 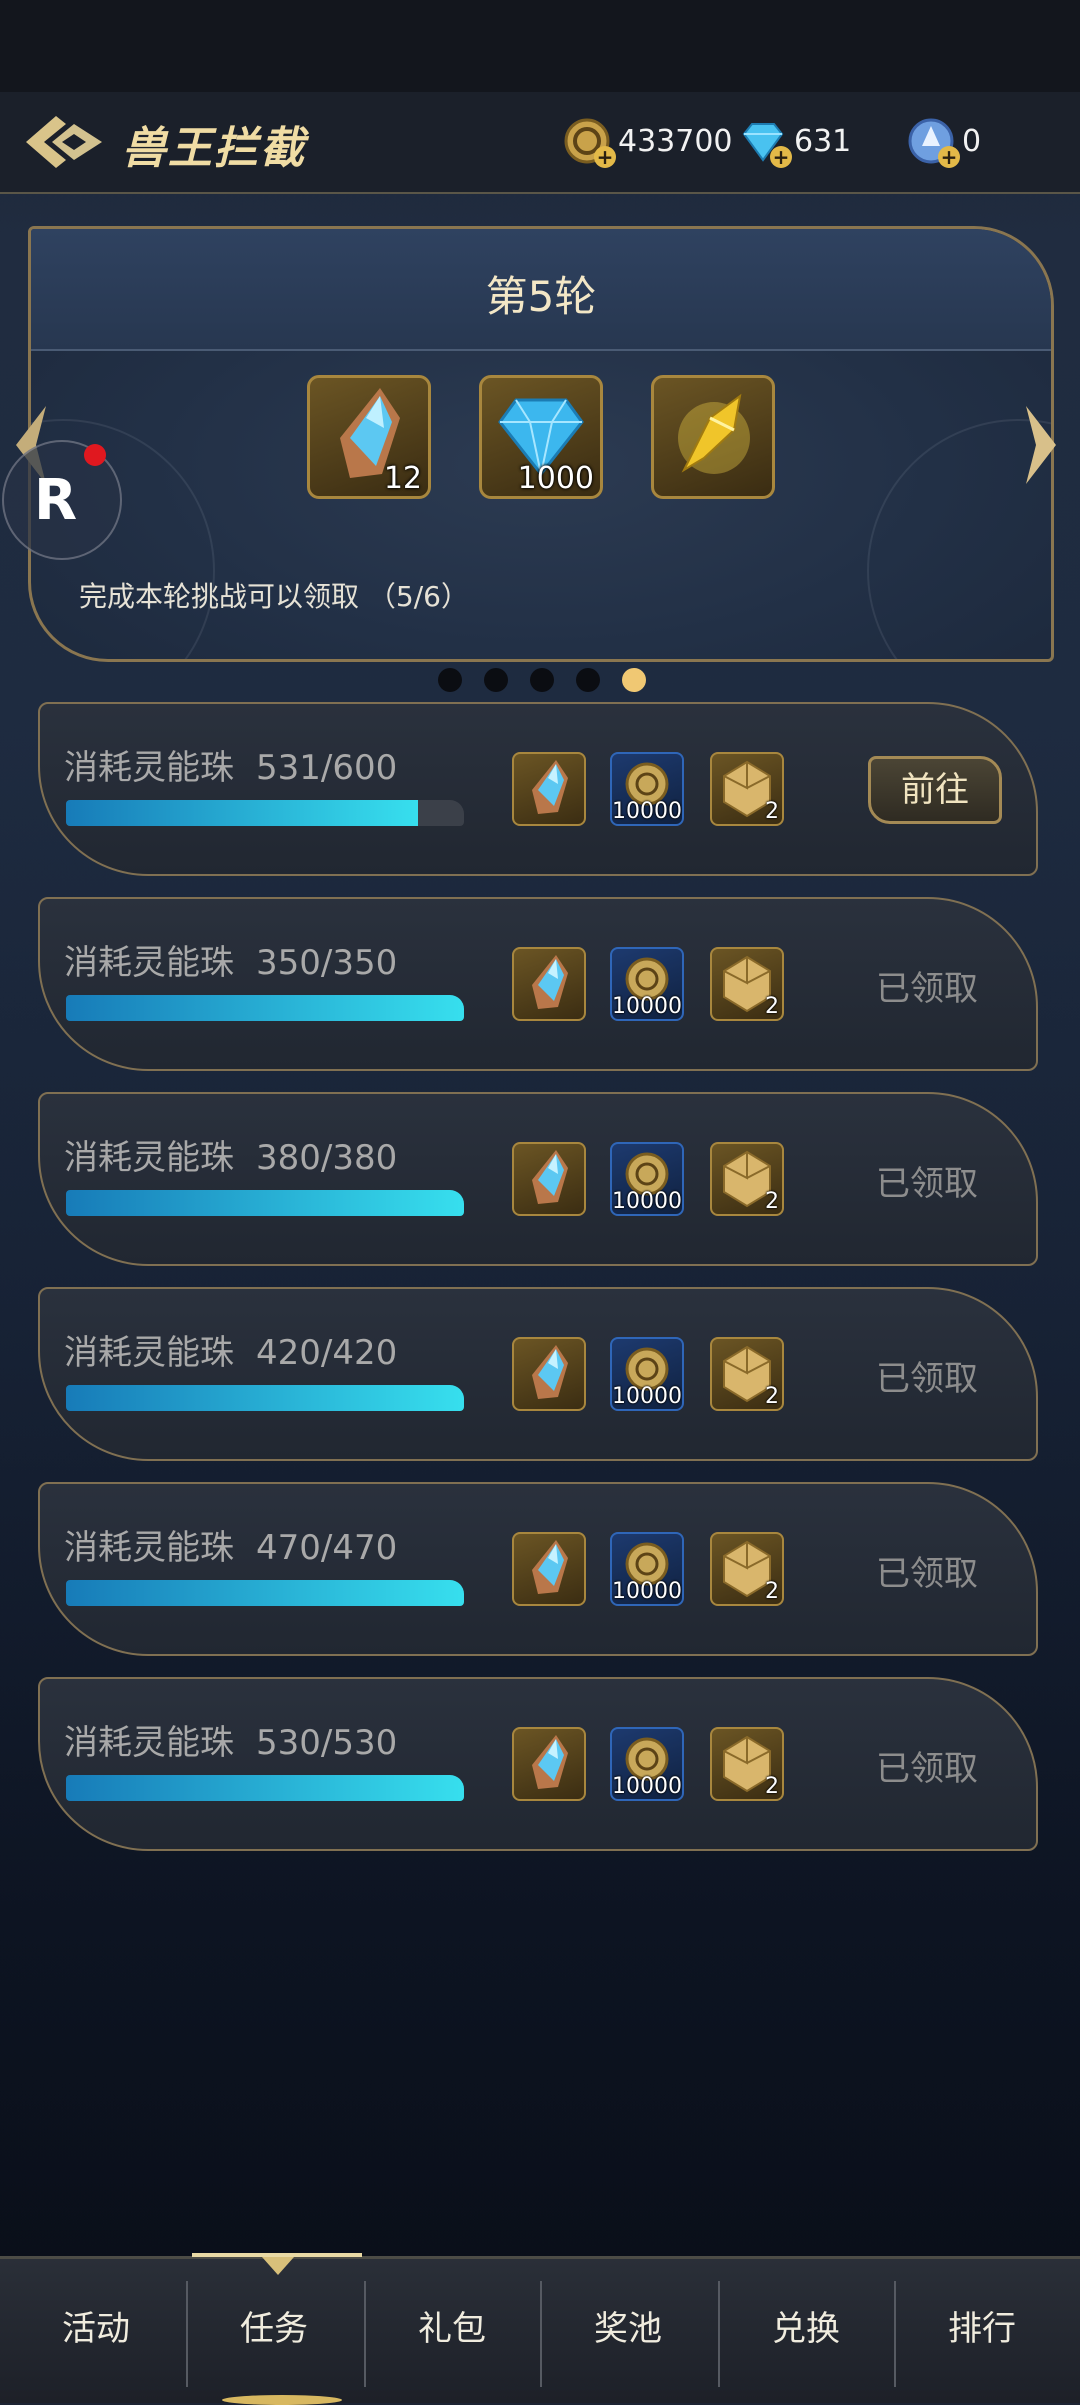 I want to click on round-page-indicator, so click(x=542, y=680).